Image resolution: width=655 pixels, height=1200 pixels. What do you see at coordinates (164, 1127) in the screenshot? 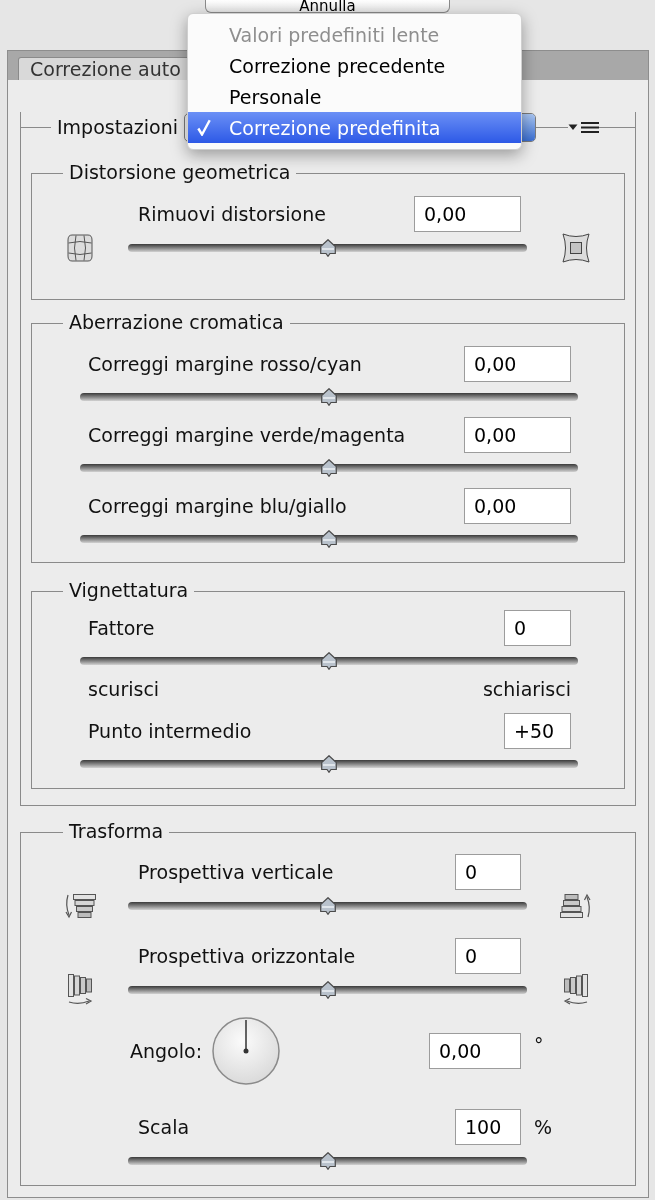
I see `setting-label: Scala` at bounding box center [164, 1127].